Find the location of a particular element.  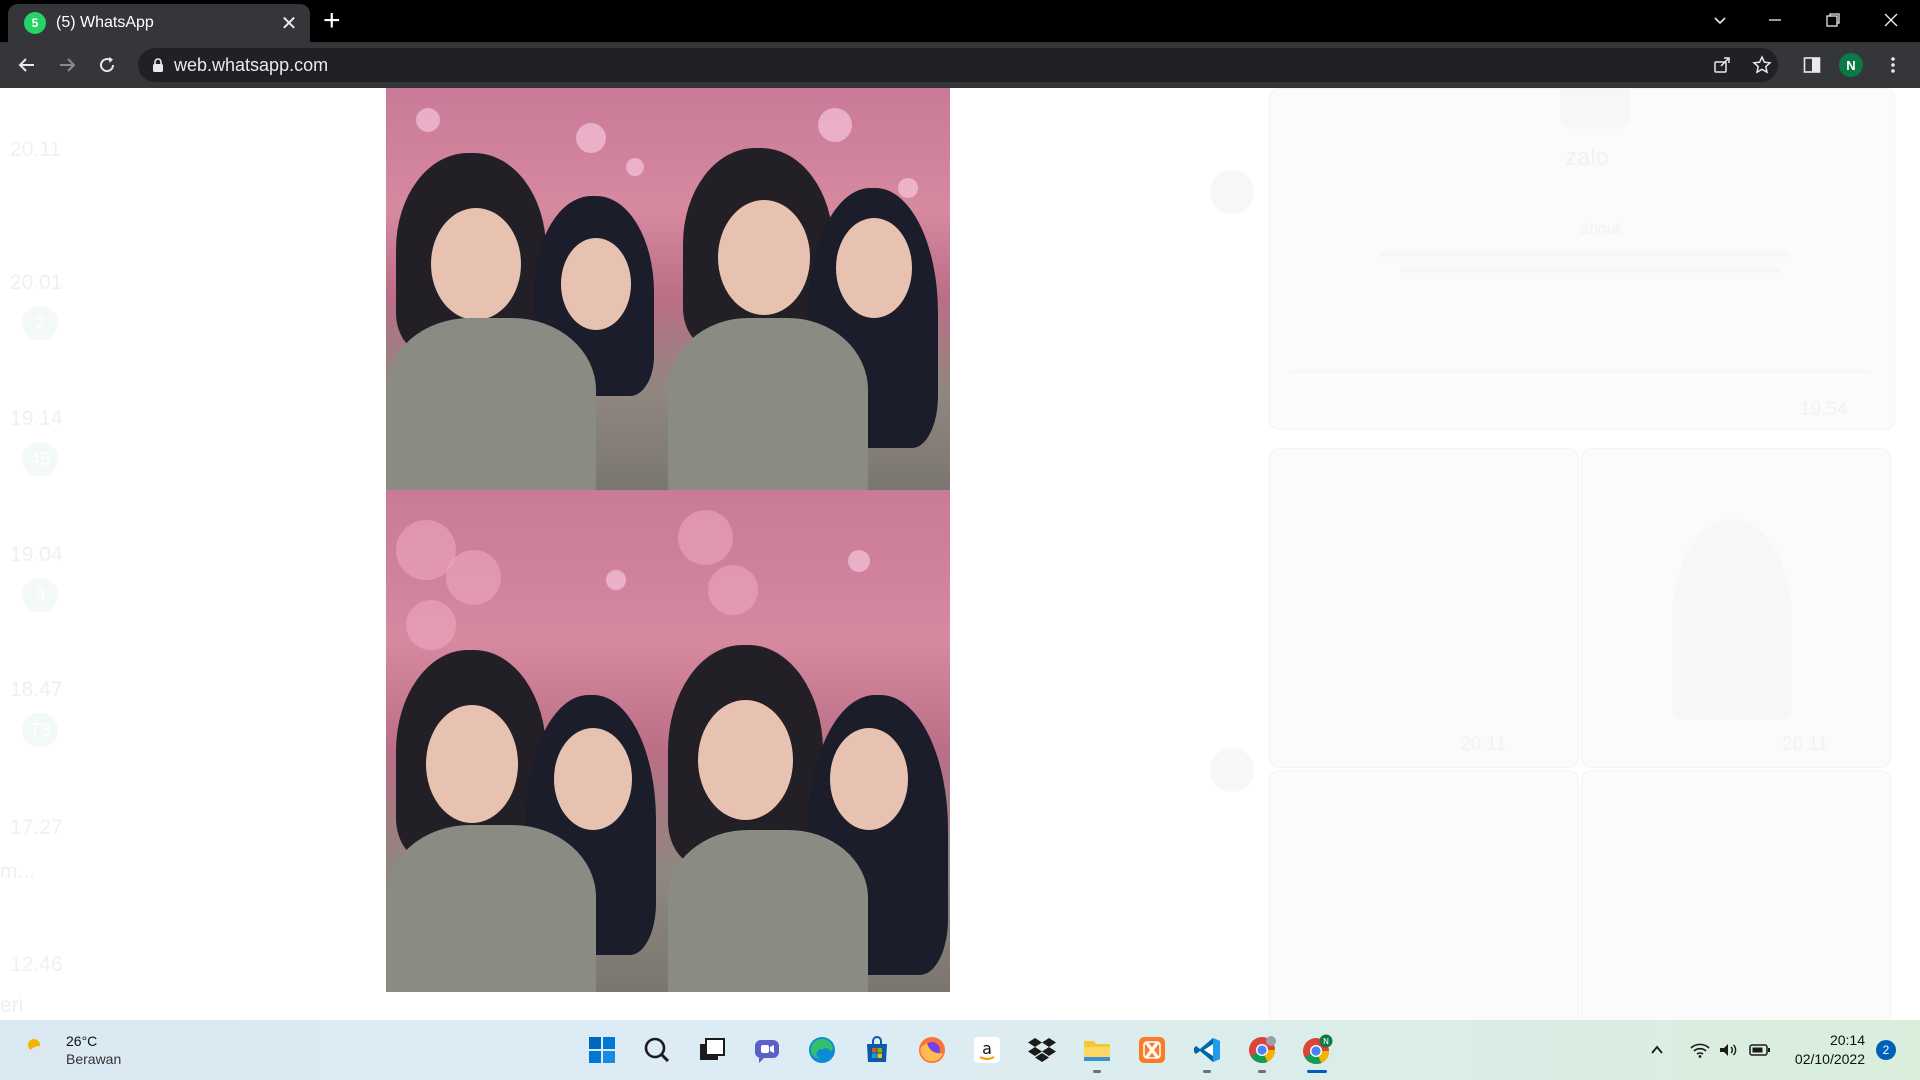

svg-text: a is located at coordinates (987, 1048).